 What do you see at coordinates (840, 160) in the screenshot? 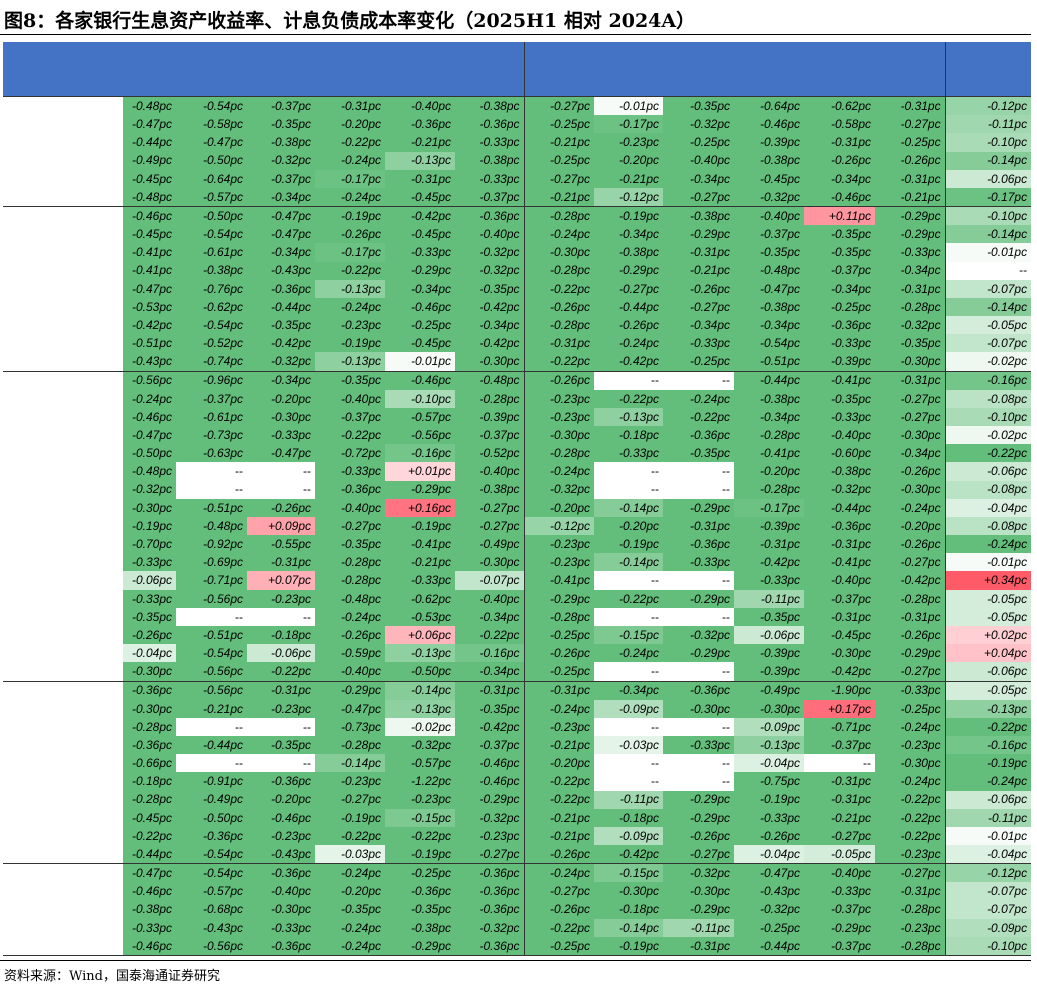
I see `value-cell: -0.26pc` at bounding box center [840, 160].